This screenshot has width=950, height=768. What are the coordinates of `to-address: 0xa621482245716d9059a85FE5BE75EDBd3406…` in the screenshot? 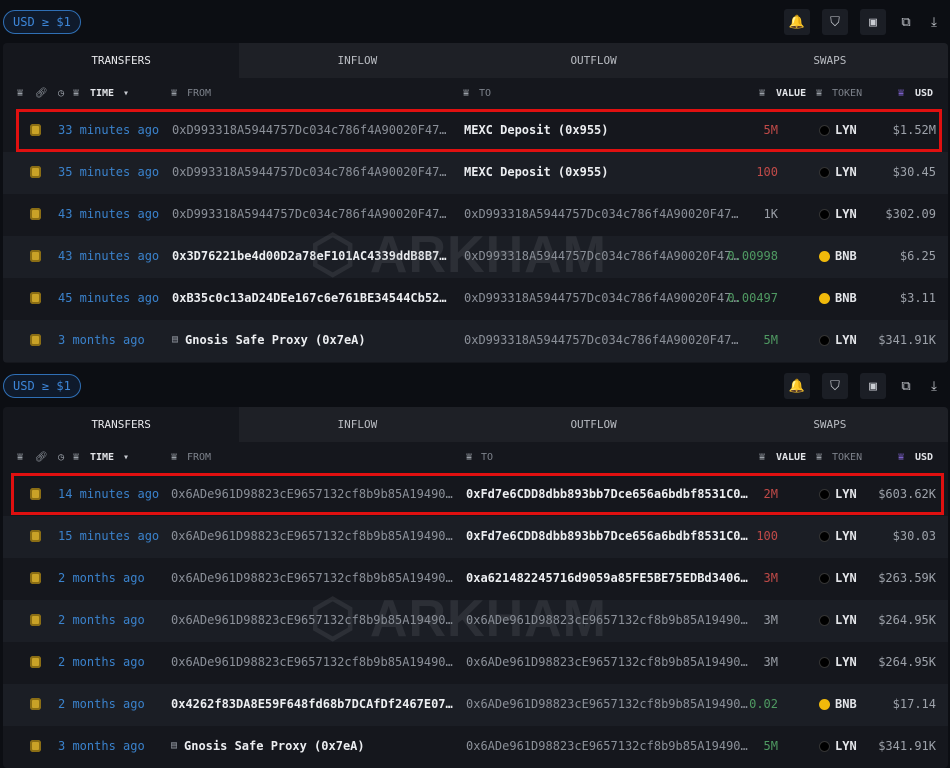 It's located at (607, 578).